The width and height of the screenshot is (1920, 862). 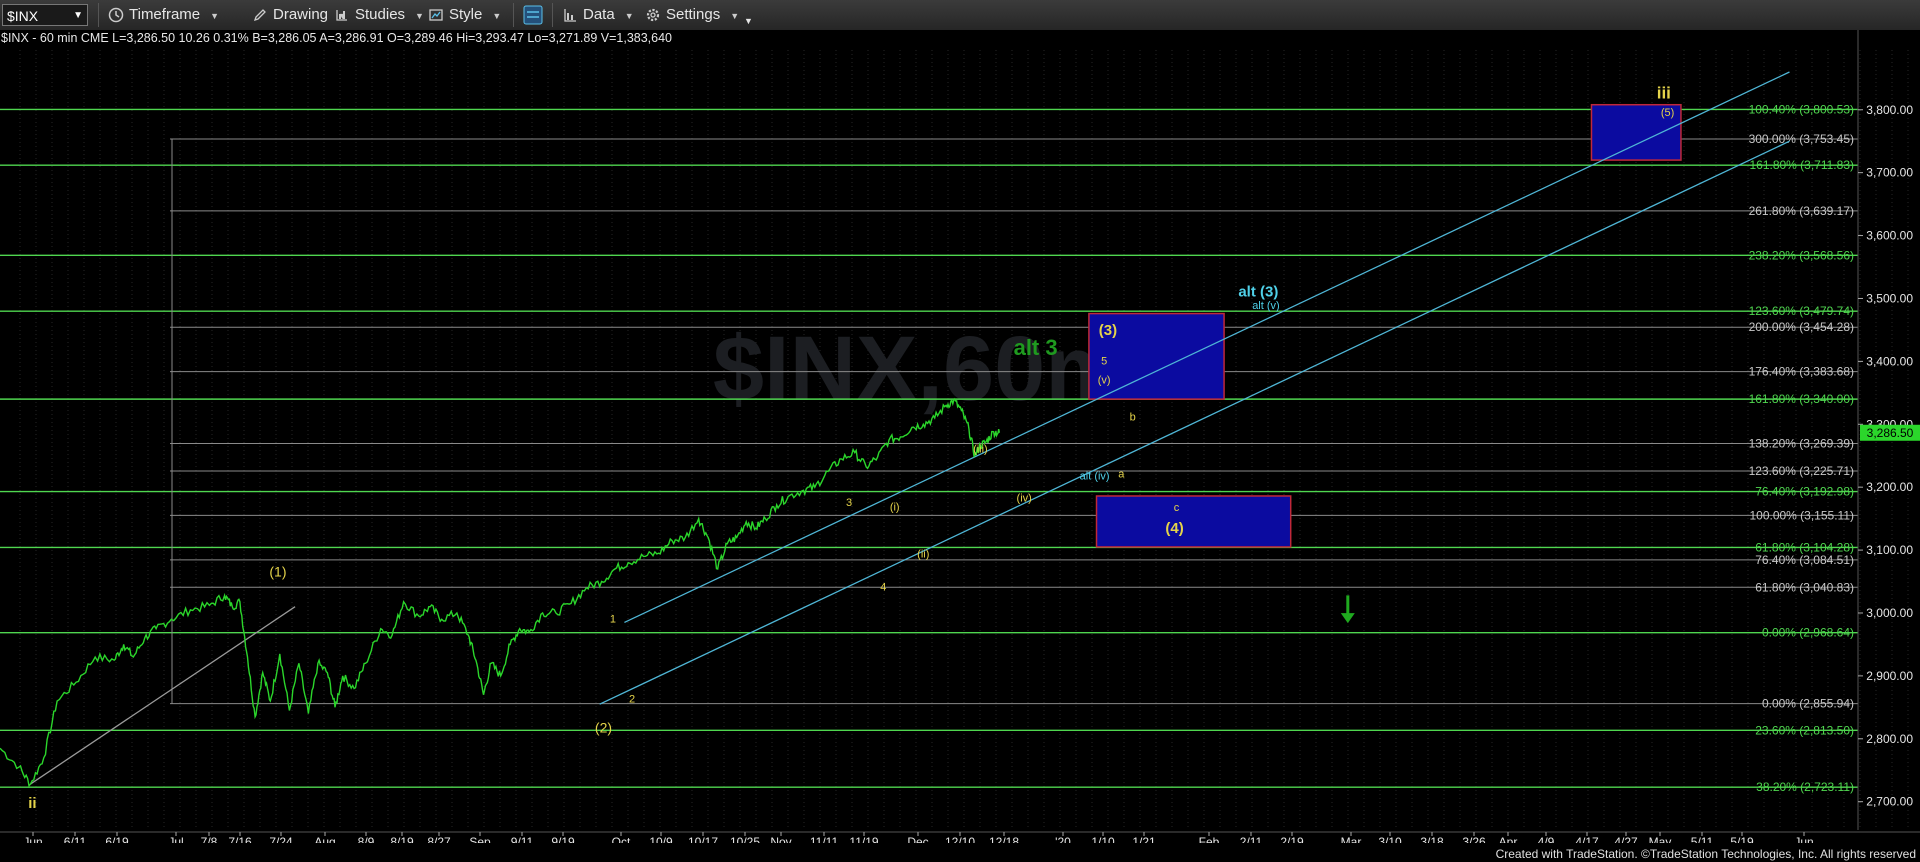 What do you see at coordinates (849, 503) in the screenshot?
I see `wave-label: 3` at bounding box center [849, 503].